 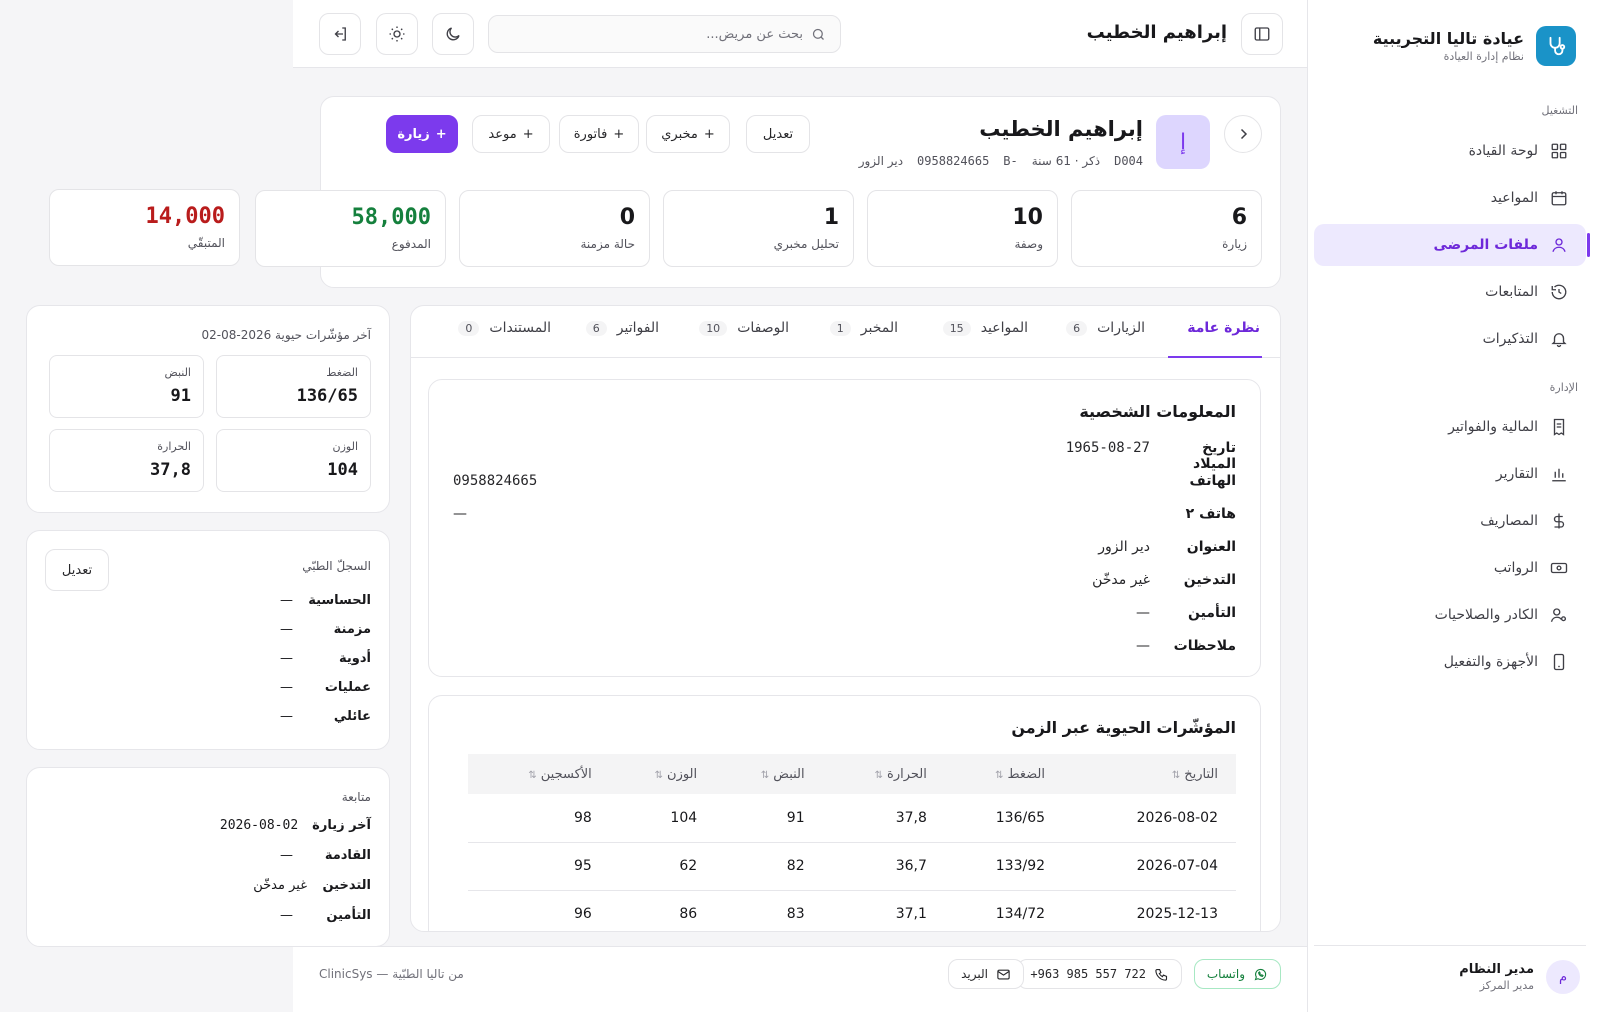 What do you see at coordinates (1099, 974) in the screenshot?
I see `phone-button: +963 985 557 722` at bounding box center [1099, 974].